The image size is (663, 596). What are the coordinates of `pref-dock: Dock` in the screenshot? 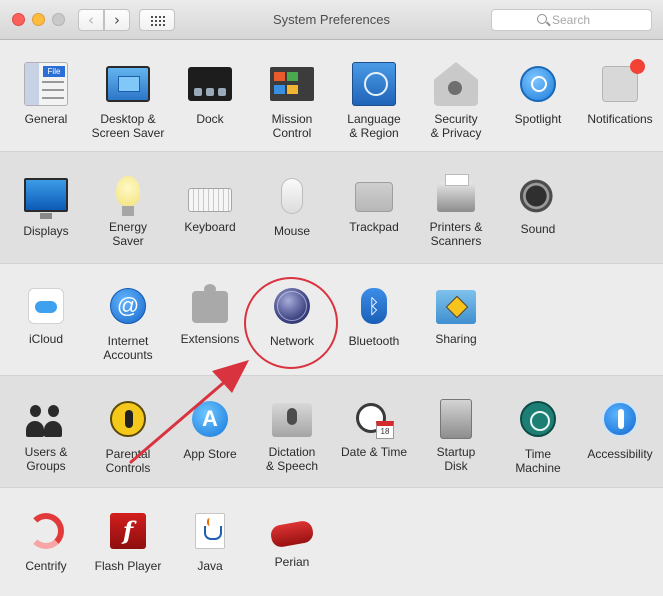 It's located at (210, 94).